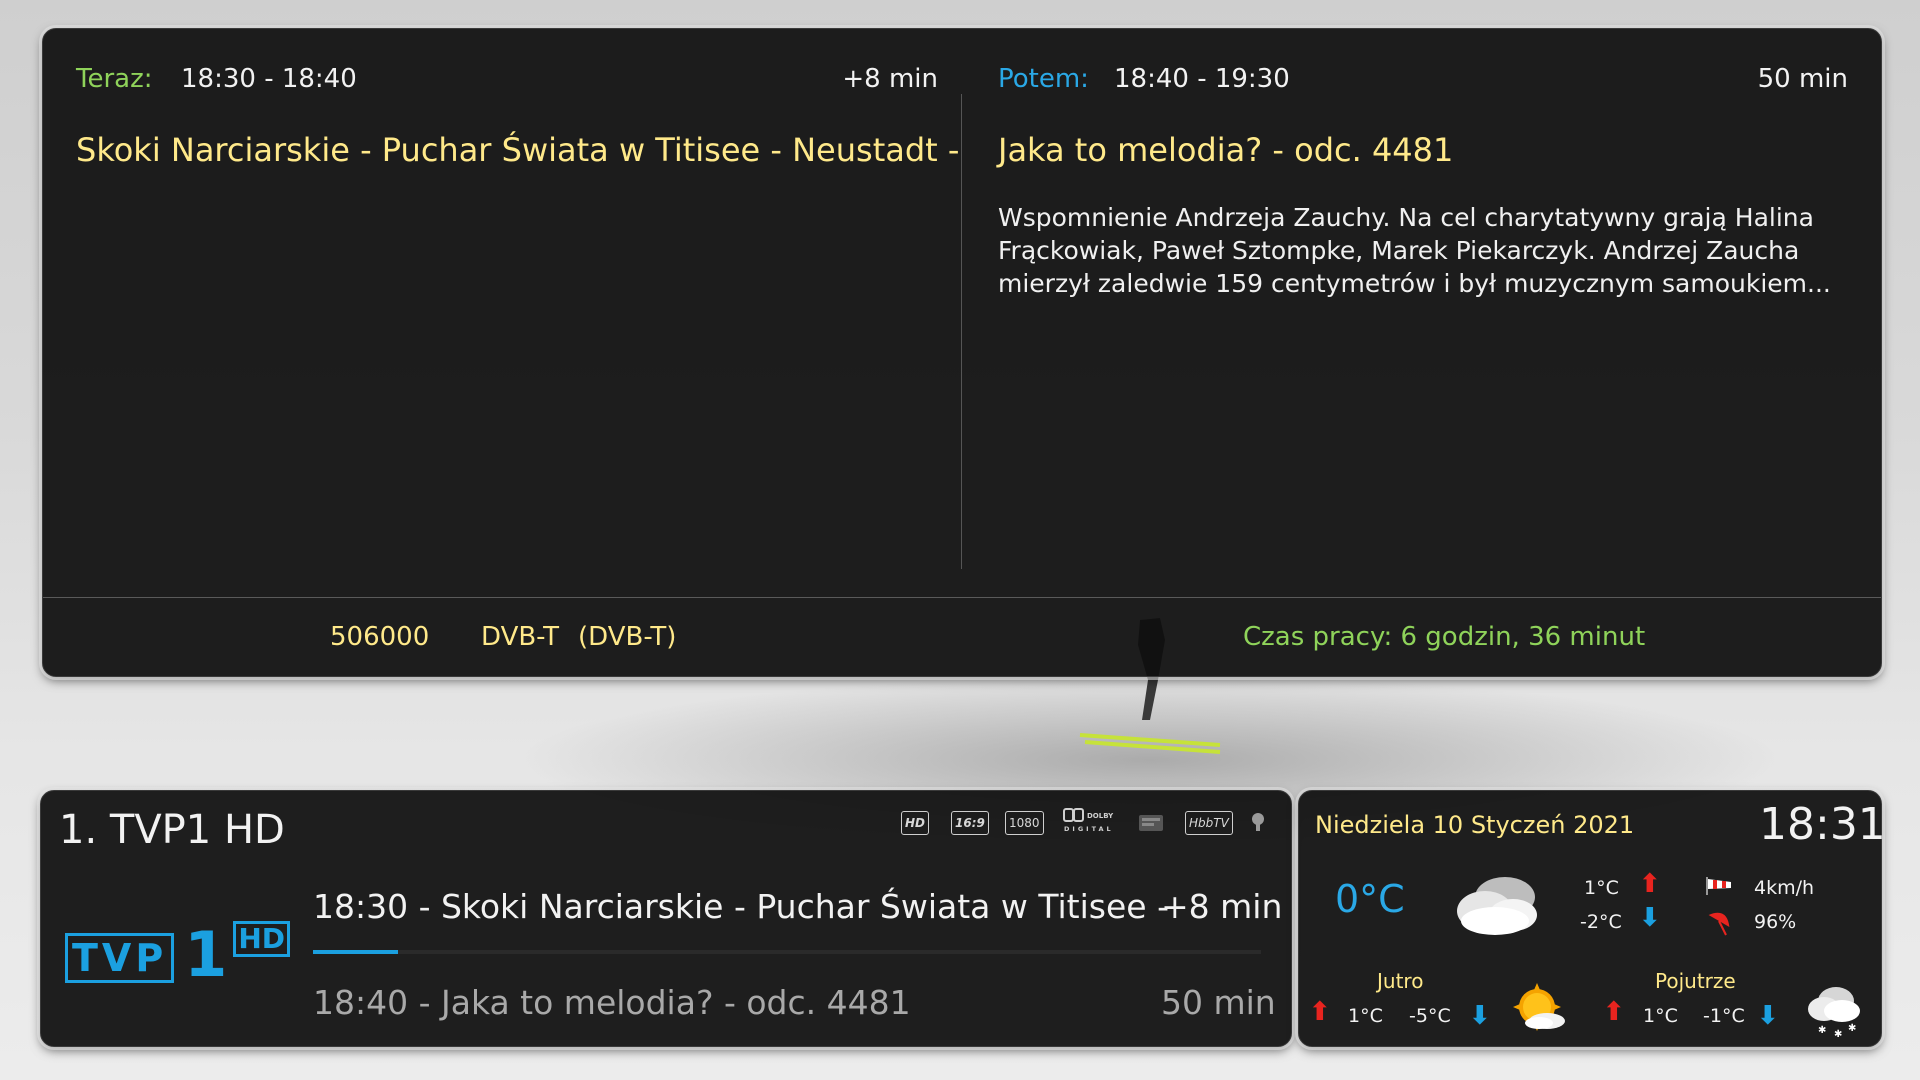  Describe the element at coordinates (1043, 79) in the screenshot. I see `next-label: Potem:` at that location.